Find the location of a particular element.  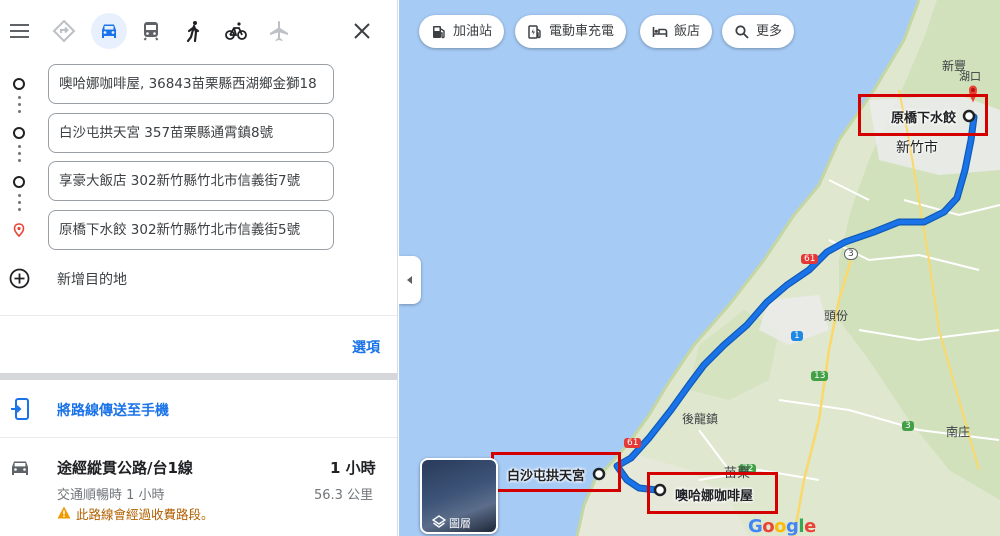

mode-flight is located at coordinates (279, 31).